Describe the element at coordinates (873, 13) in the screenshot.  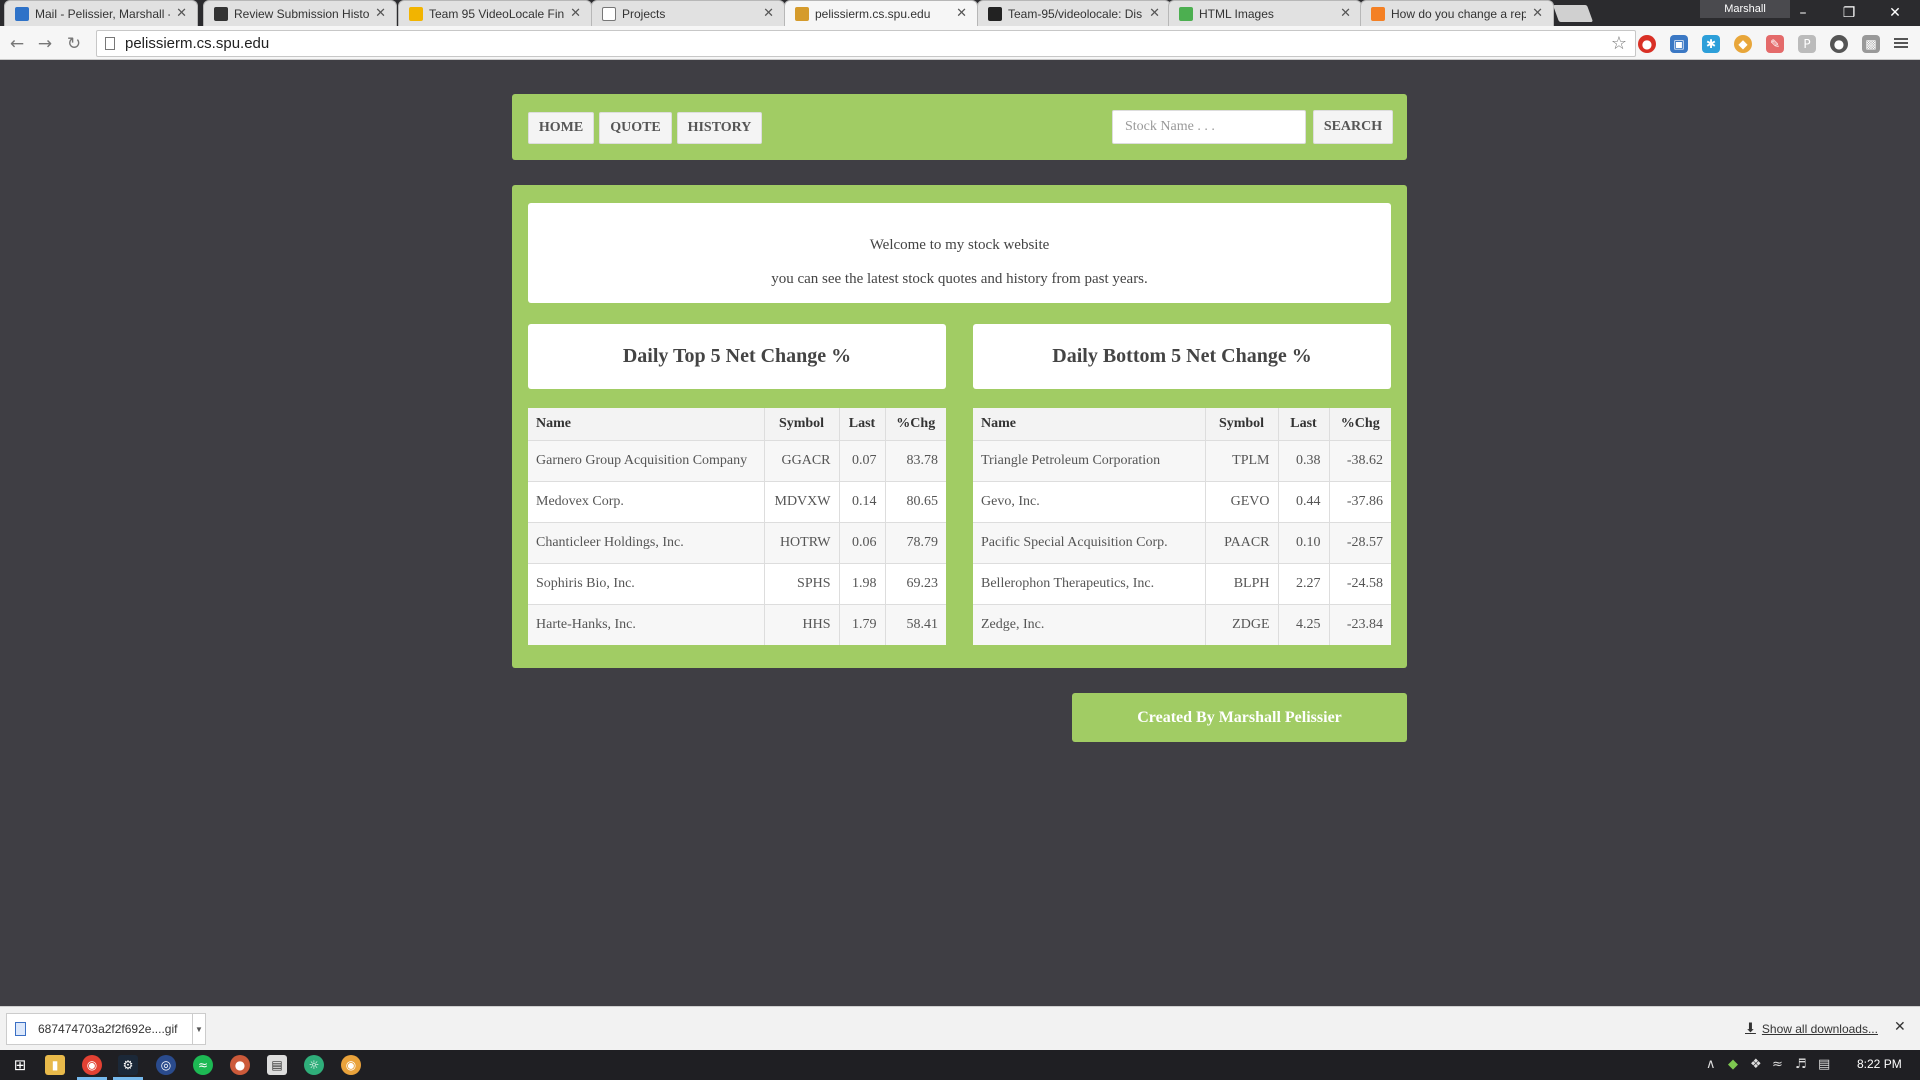
I see `tab-title: pelissierm.cs.spu.edu` at that location.